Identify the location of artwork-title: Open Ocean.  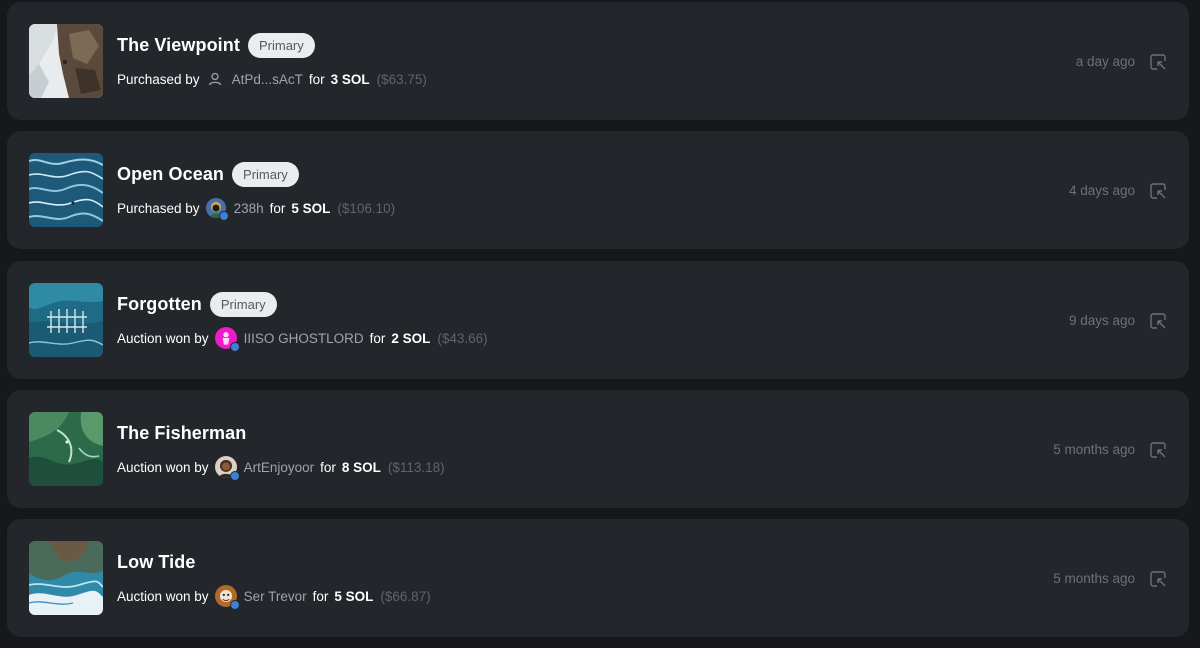
(170, 174).